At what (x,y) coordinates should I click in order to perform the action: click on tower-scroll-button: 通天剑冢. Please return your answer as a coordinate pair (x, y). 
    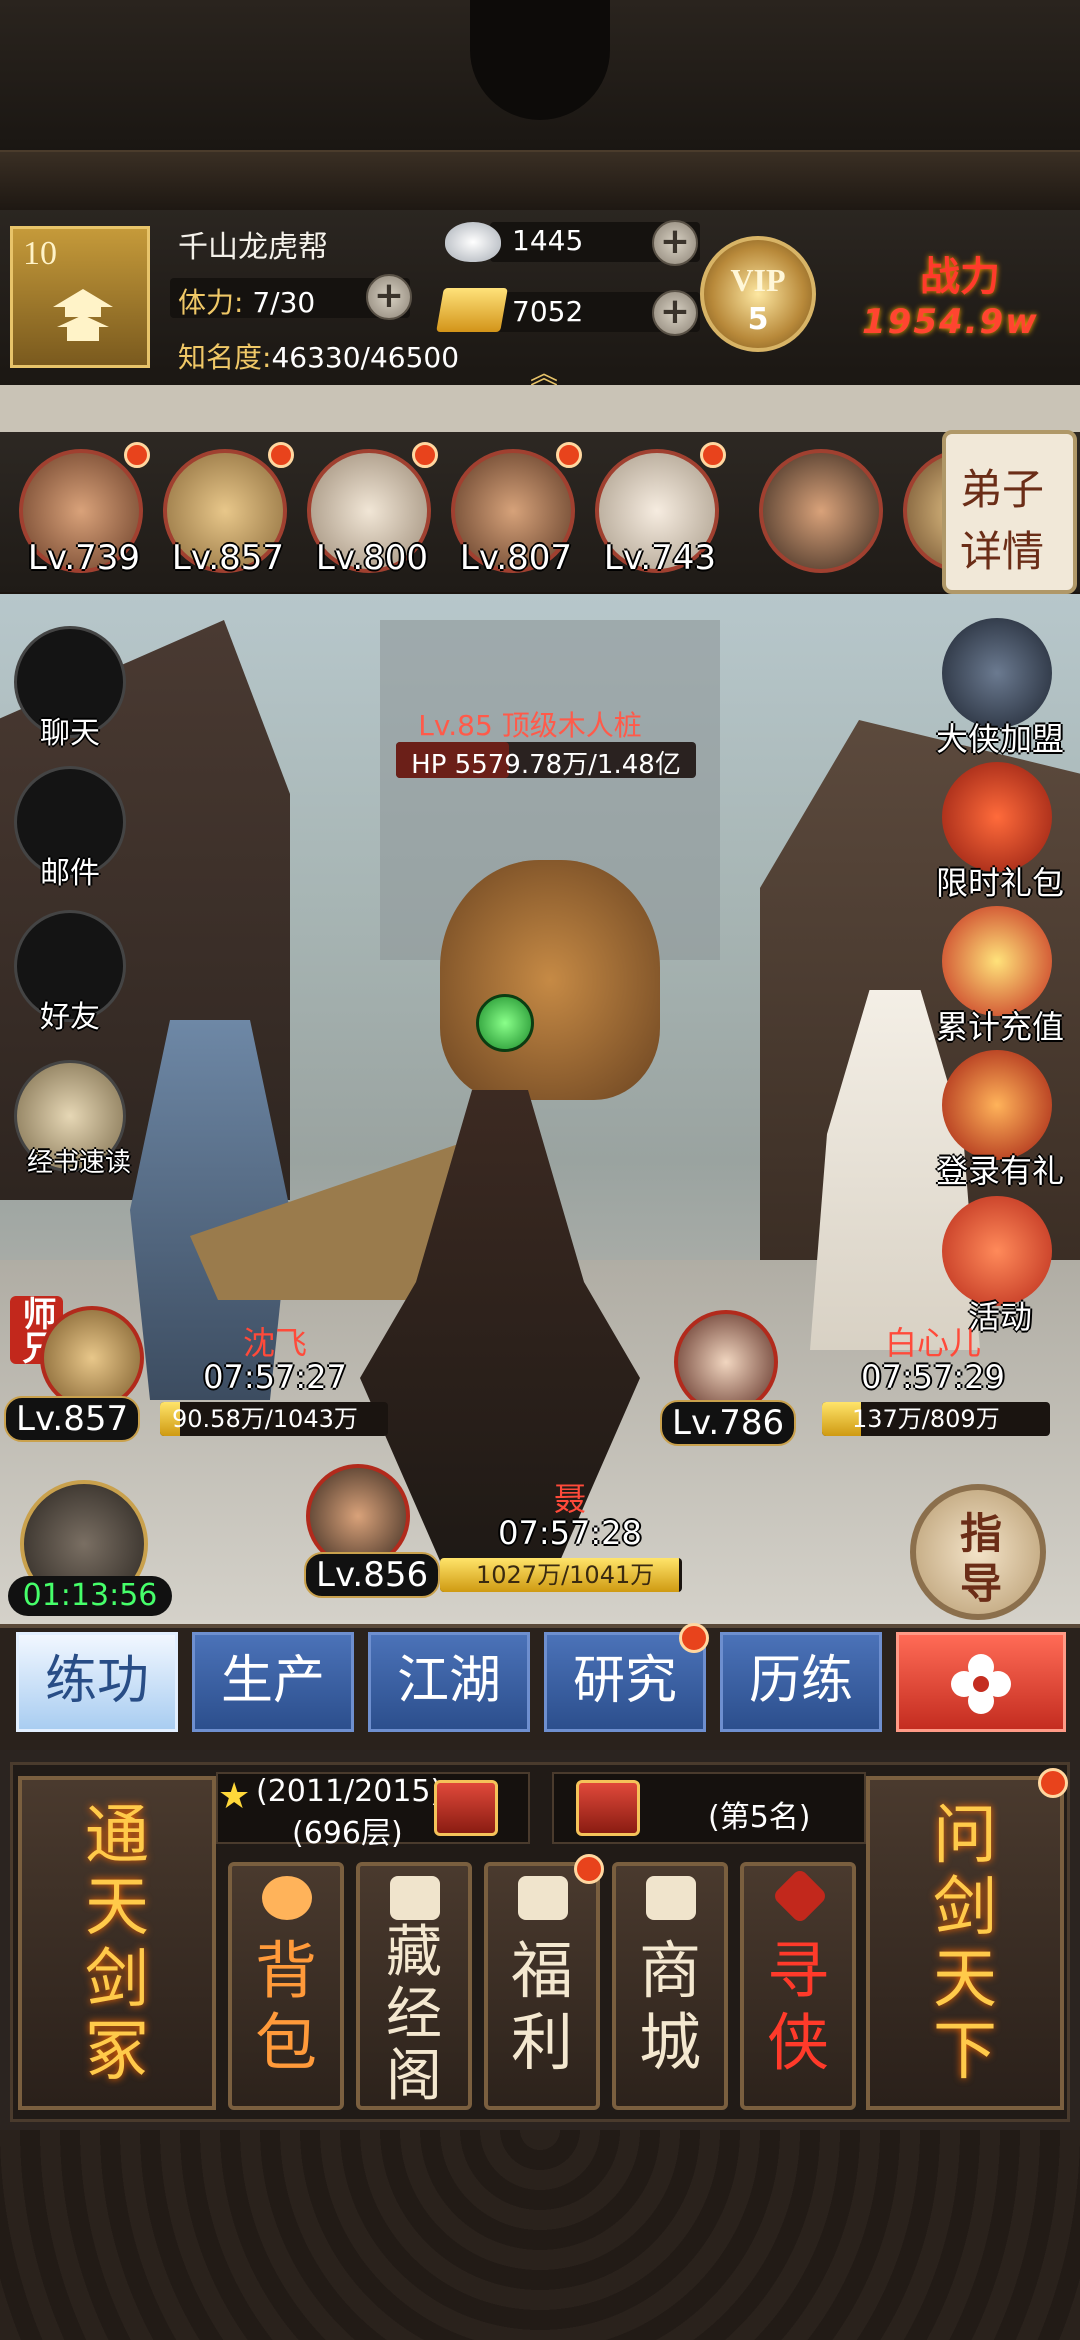
    Looking at the image, I should click on (117, 1943).